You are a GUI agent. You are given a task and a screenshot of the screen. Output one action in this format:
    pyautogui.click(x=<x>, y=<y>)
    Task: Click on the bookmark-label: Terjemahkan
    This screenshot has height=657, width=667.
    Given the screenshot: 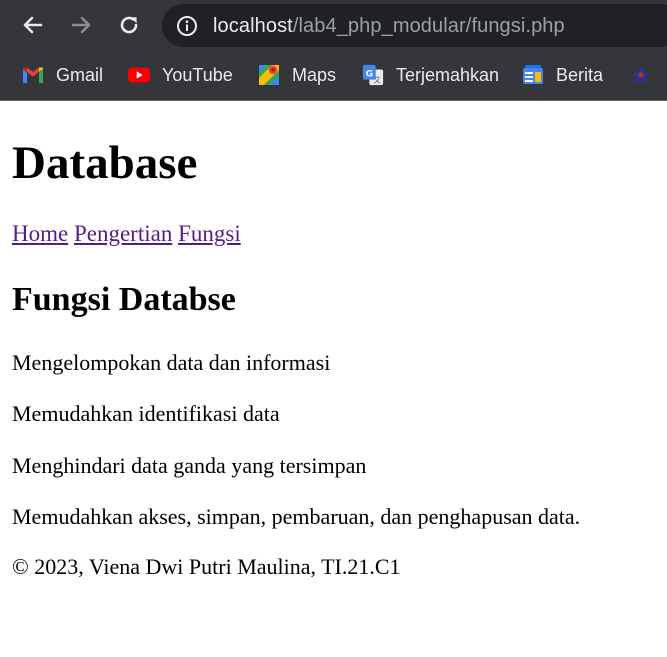 What is the action you would take?
    pyautogui.click(x=448, y=75)
    